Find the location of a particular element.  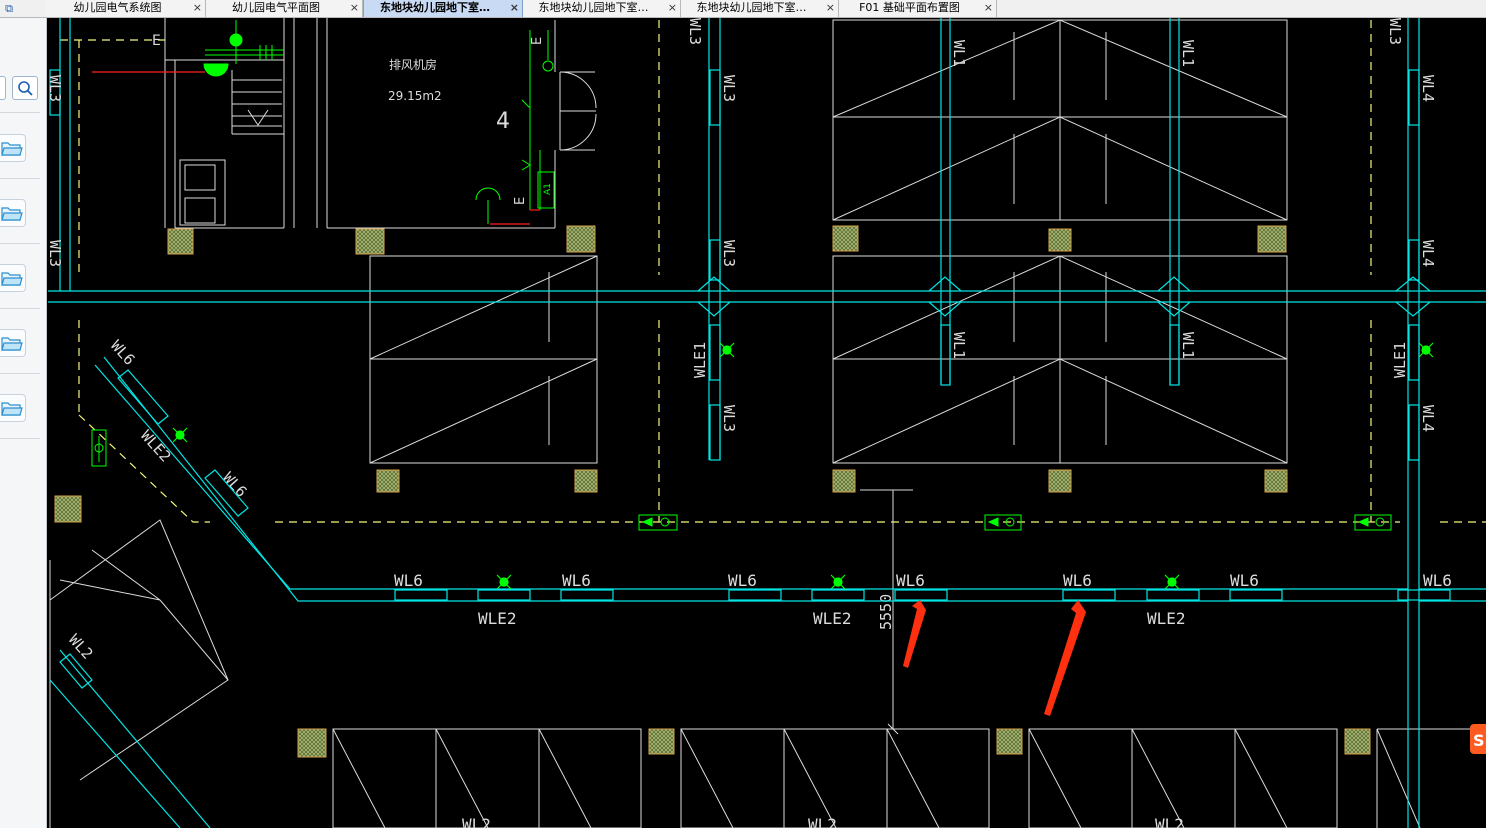

room-name-label: 排风机房 is located at coordinates (413, 64).